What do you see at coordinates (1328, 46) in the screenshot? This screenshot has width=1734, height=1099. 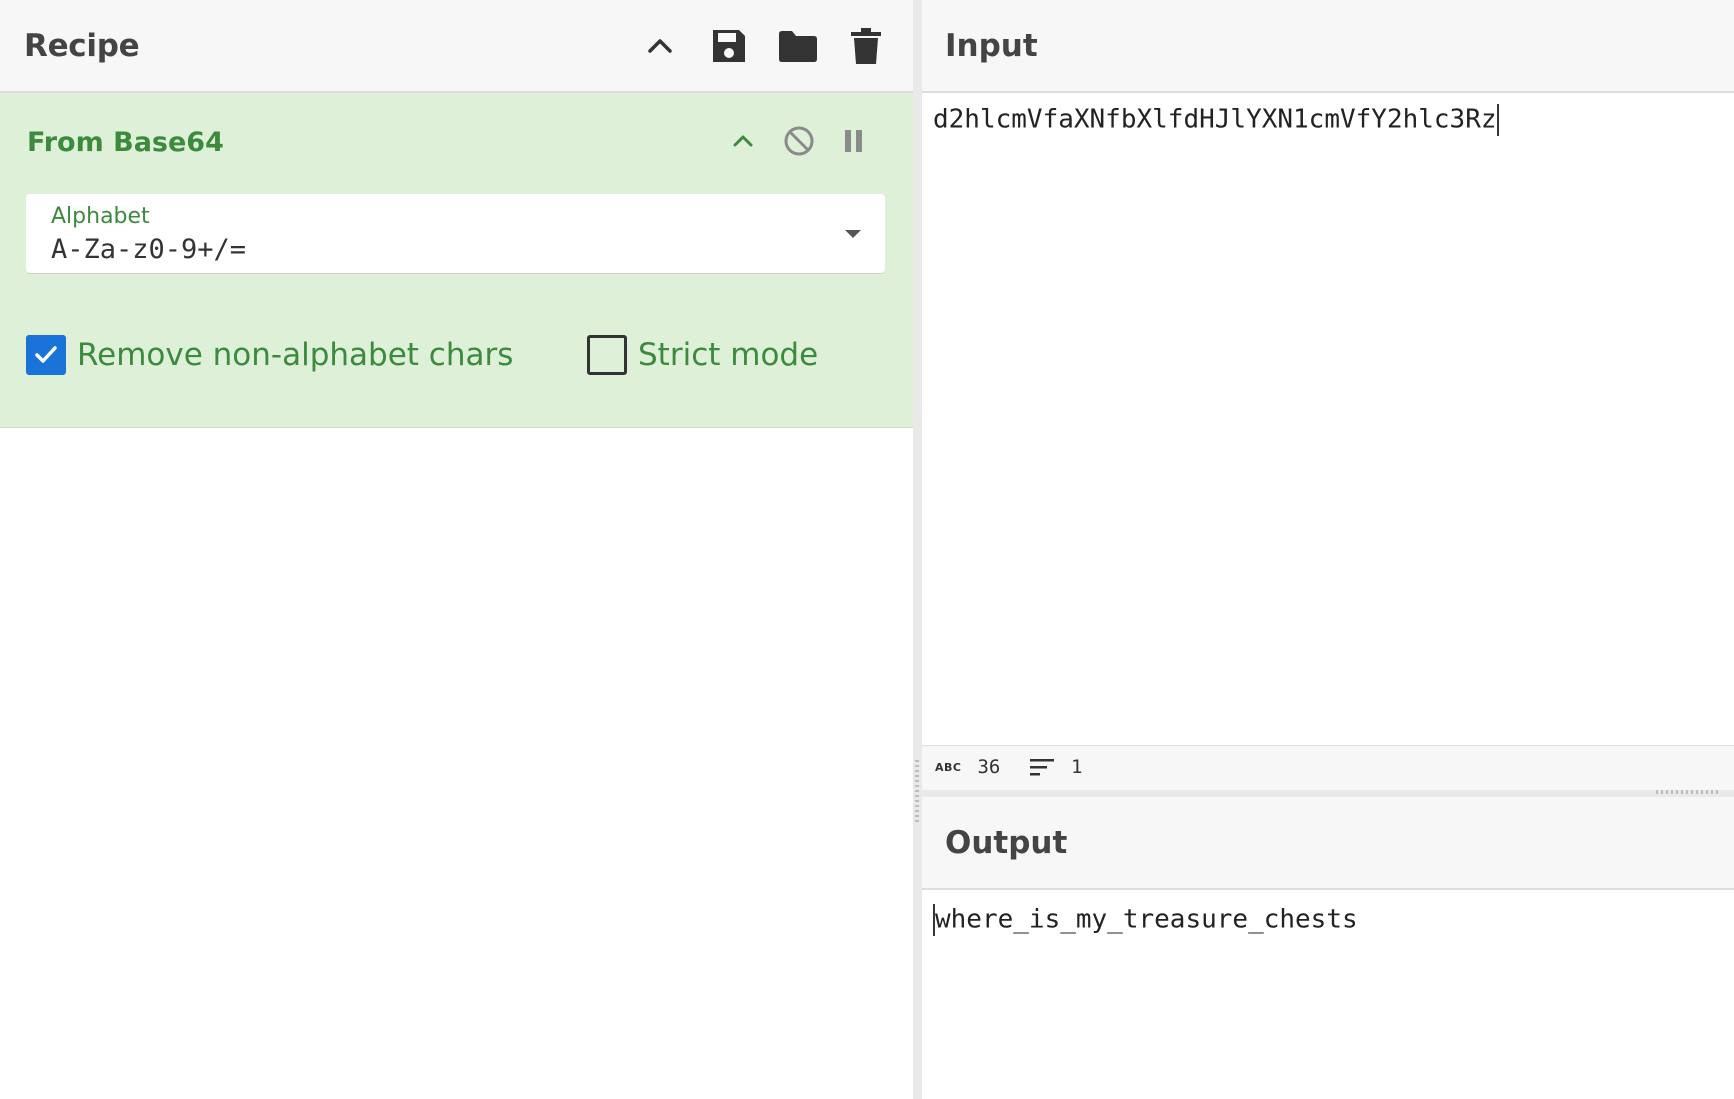 I see `input-header: Input` at bounding box center [1328, 46].